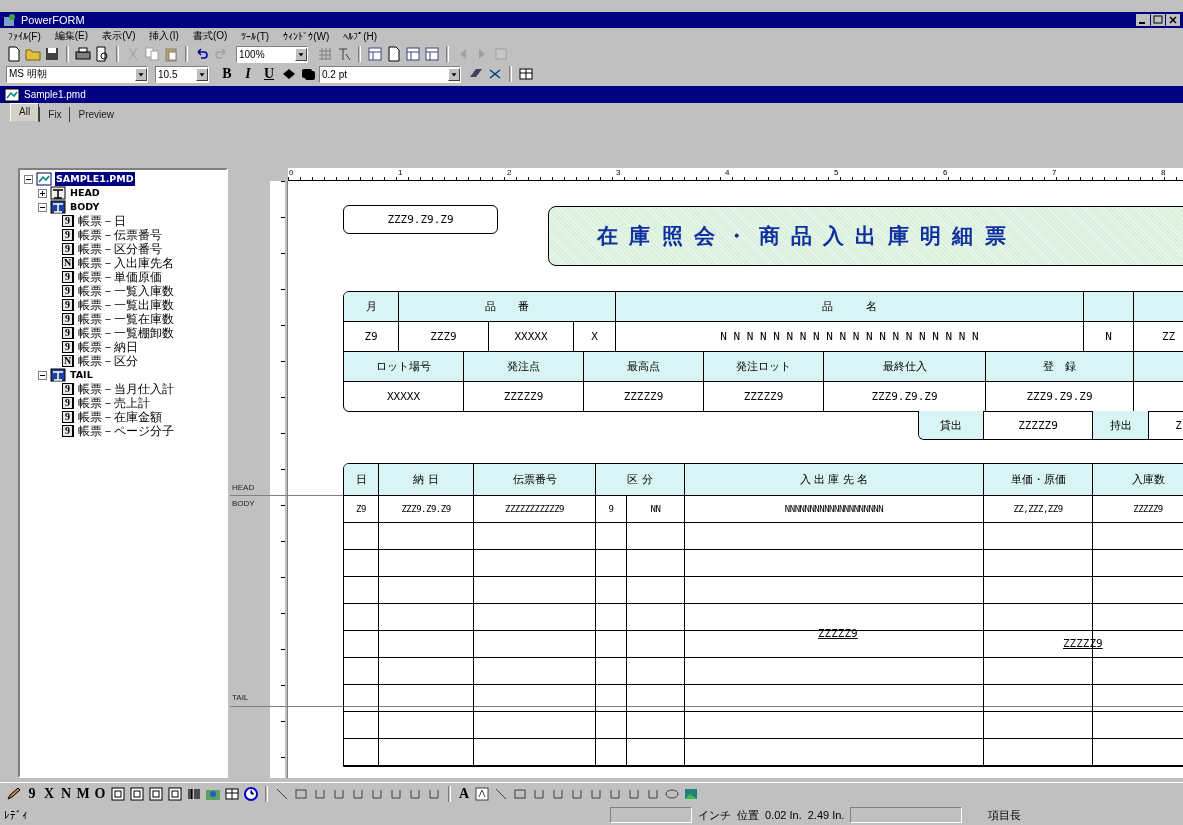 The width and height of the screenshot is (1183, 825). Describe the element at coordinates (269, 74) in the screenshot. I see `underline-button: U` at that location.